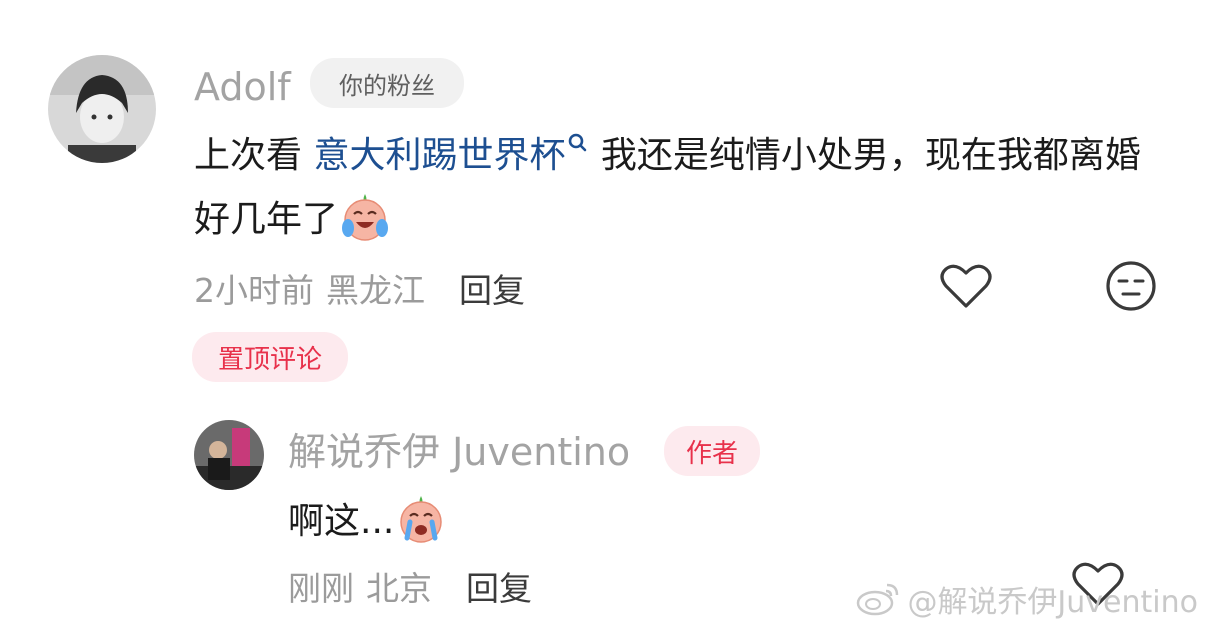 The image size is (1206, 629). I want to click on search-icon, so click(578, 142).